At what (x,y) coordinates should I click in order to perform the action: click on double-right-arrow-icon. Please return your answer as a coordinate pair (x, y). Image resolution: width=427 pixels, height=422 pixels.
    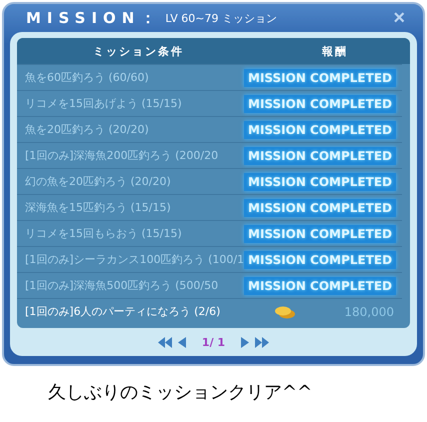
    Looking at the image, I should click on (262, 342).